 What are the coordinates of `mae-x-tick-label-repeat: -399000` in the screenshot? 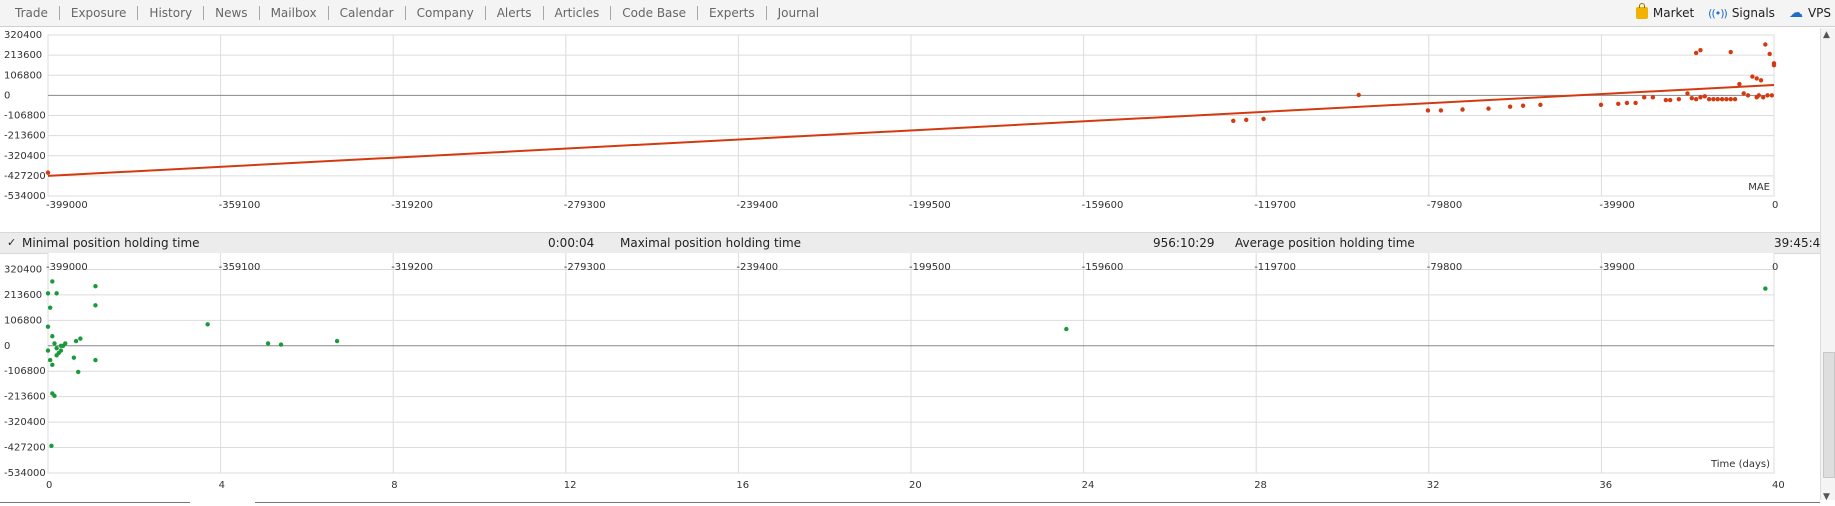 It's located at (67, 267).